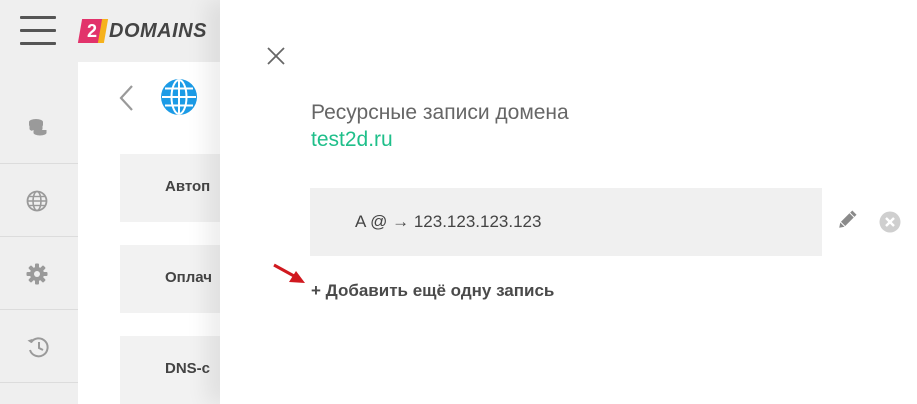 This screenshot has width=917, height=404. I want to click on logo-badge: 2, so click(92, 31).